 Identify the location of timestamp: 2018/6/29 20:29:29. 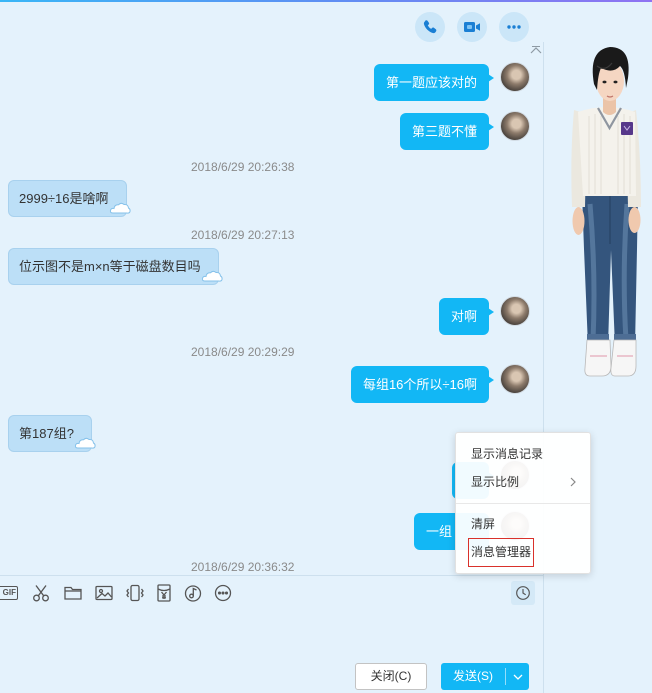
(243, 352).